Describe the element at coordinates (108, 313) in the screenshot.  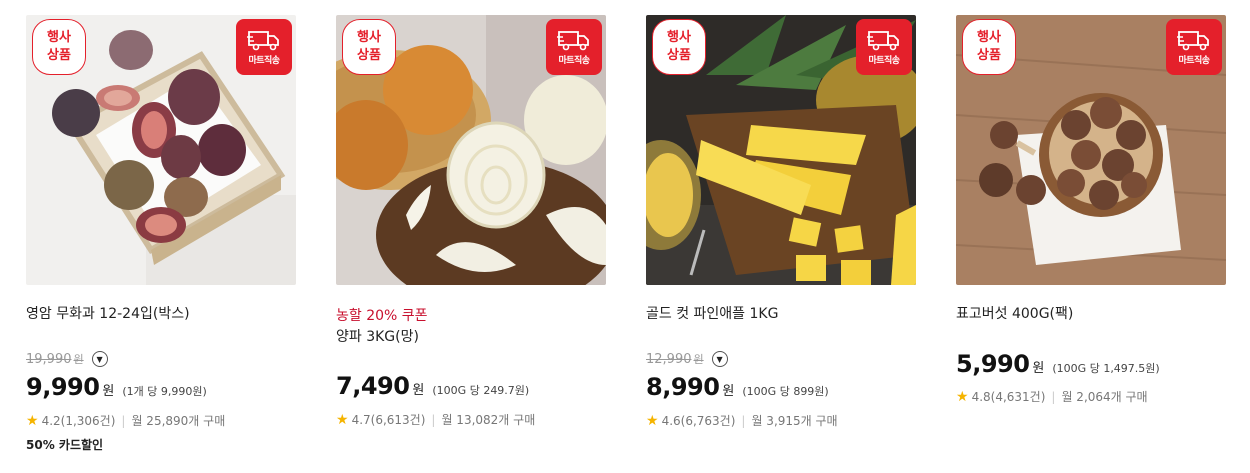
I see `product-title: 영암 무화과 12-24입(박스)` at that location.